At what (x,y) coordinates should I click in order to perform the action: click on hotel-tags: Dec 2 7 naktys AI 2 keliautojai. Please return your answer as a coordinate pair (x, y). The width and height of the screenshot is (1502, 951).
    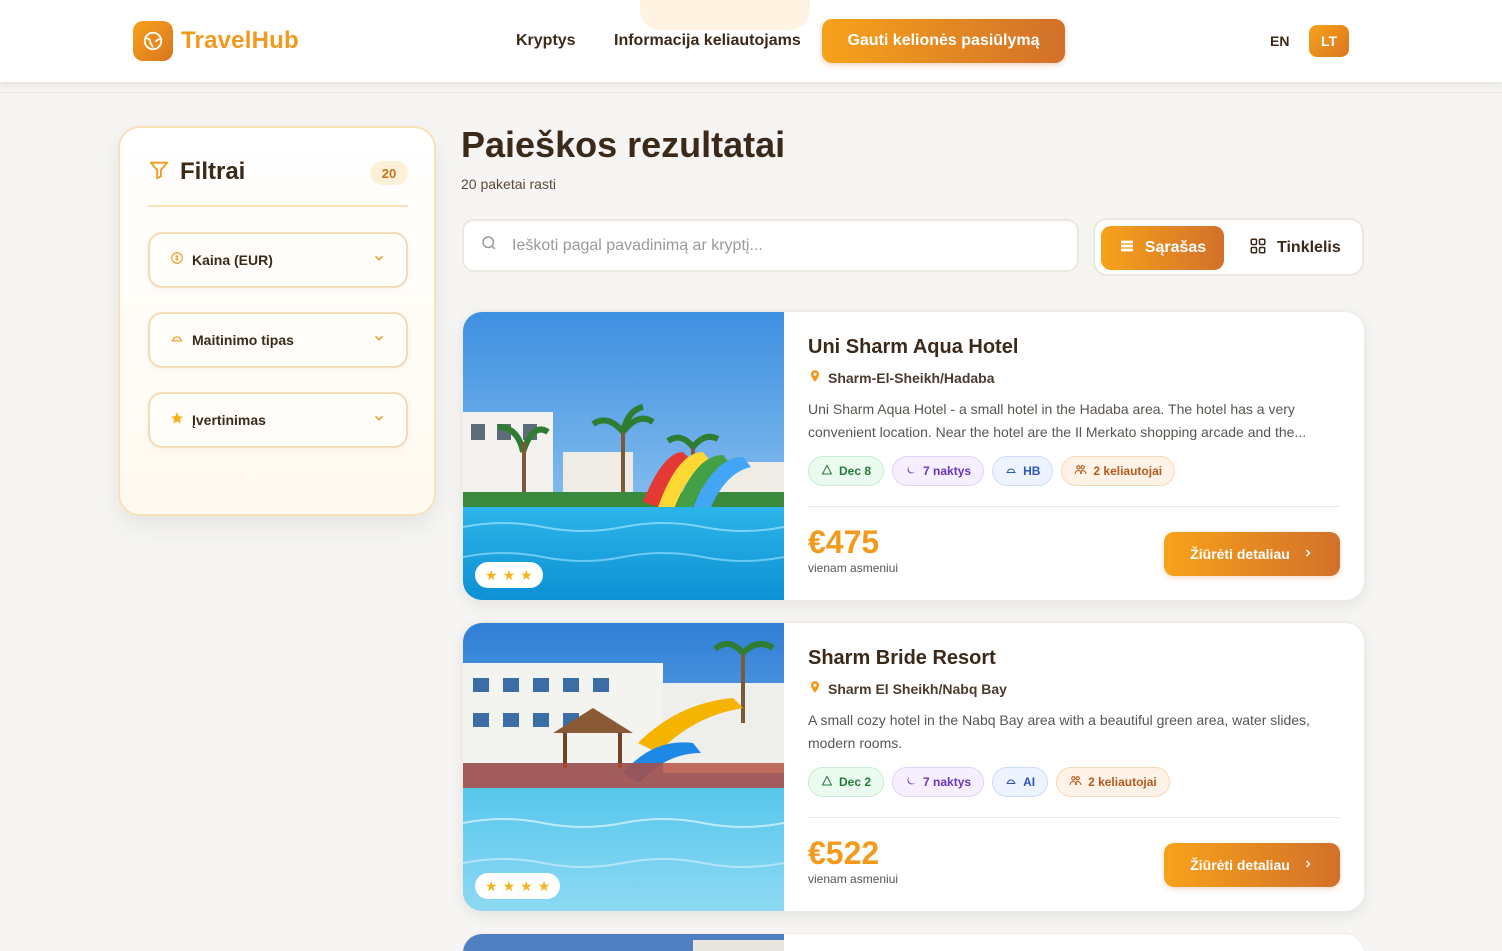
    Looking at the image, I should click on (1074, 782).